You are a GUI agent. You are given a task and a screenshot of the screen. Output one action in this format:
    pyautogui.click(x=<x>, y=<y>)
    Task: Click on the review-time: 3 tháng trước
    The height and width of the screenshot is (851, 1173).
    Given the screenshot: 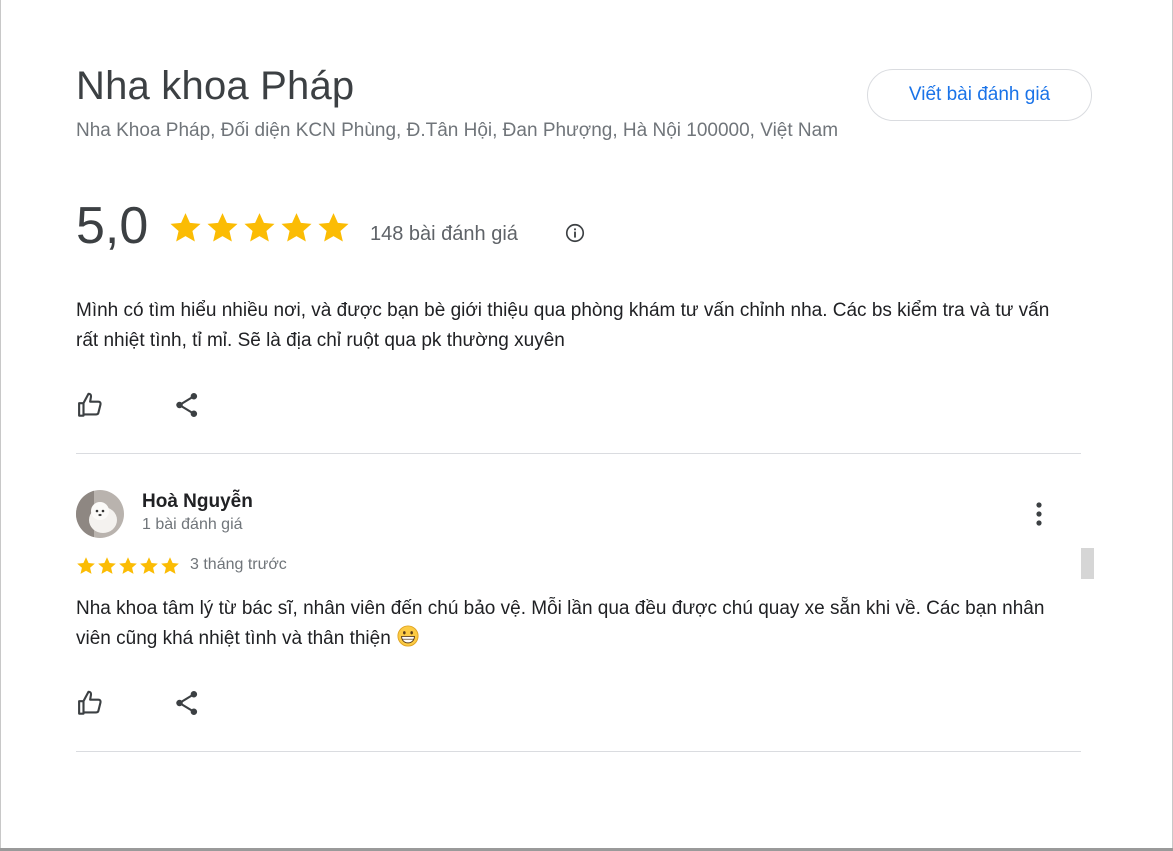 What is the action you would take?
    pyautogui.click(x=238, y=564)
    